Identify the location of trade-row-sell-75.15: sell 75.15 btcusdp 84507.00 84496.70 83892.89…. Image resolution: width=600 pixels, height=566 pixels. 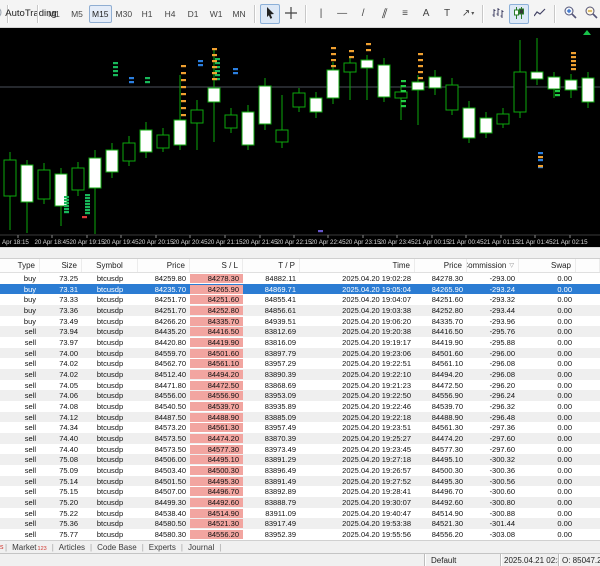
(300, 491).